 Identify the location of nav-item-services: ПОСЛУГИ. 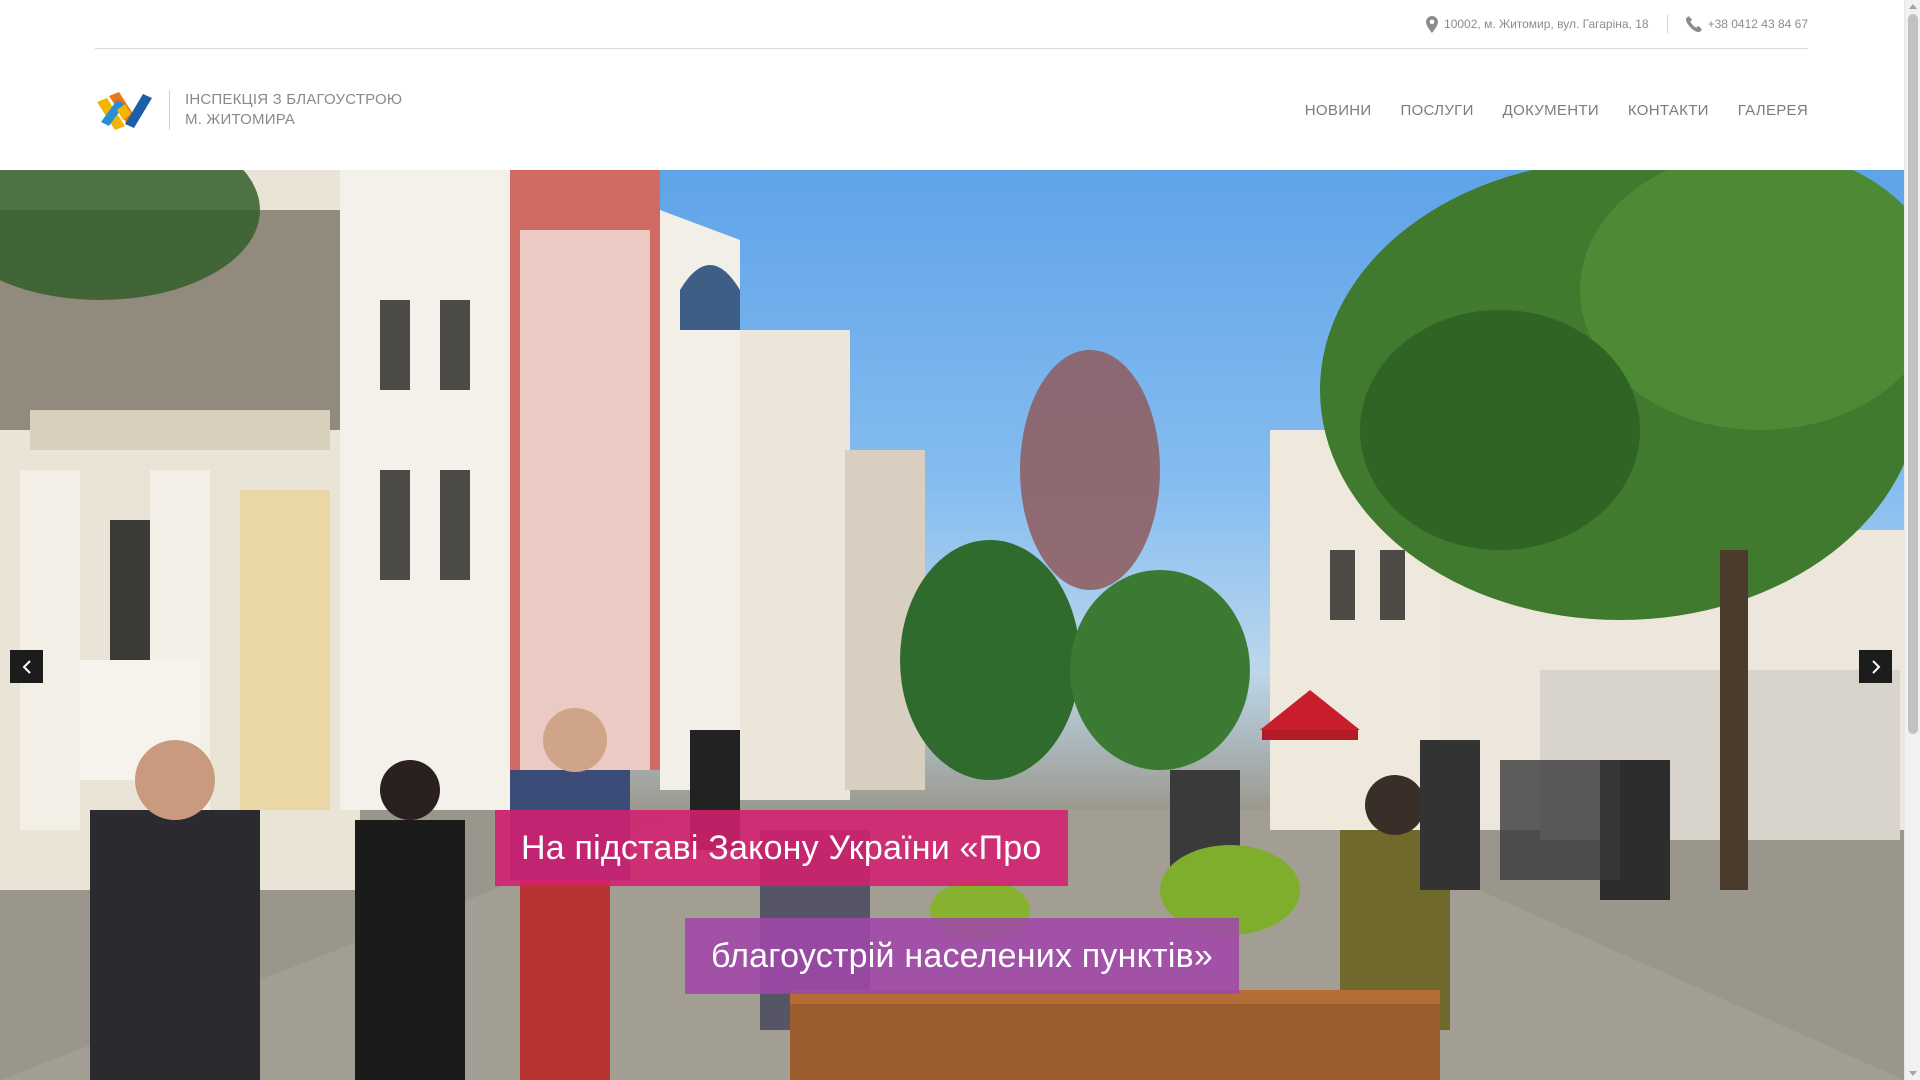
(1437, 110).